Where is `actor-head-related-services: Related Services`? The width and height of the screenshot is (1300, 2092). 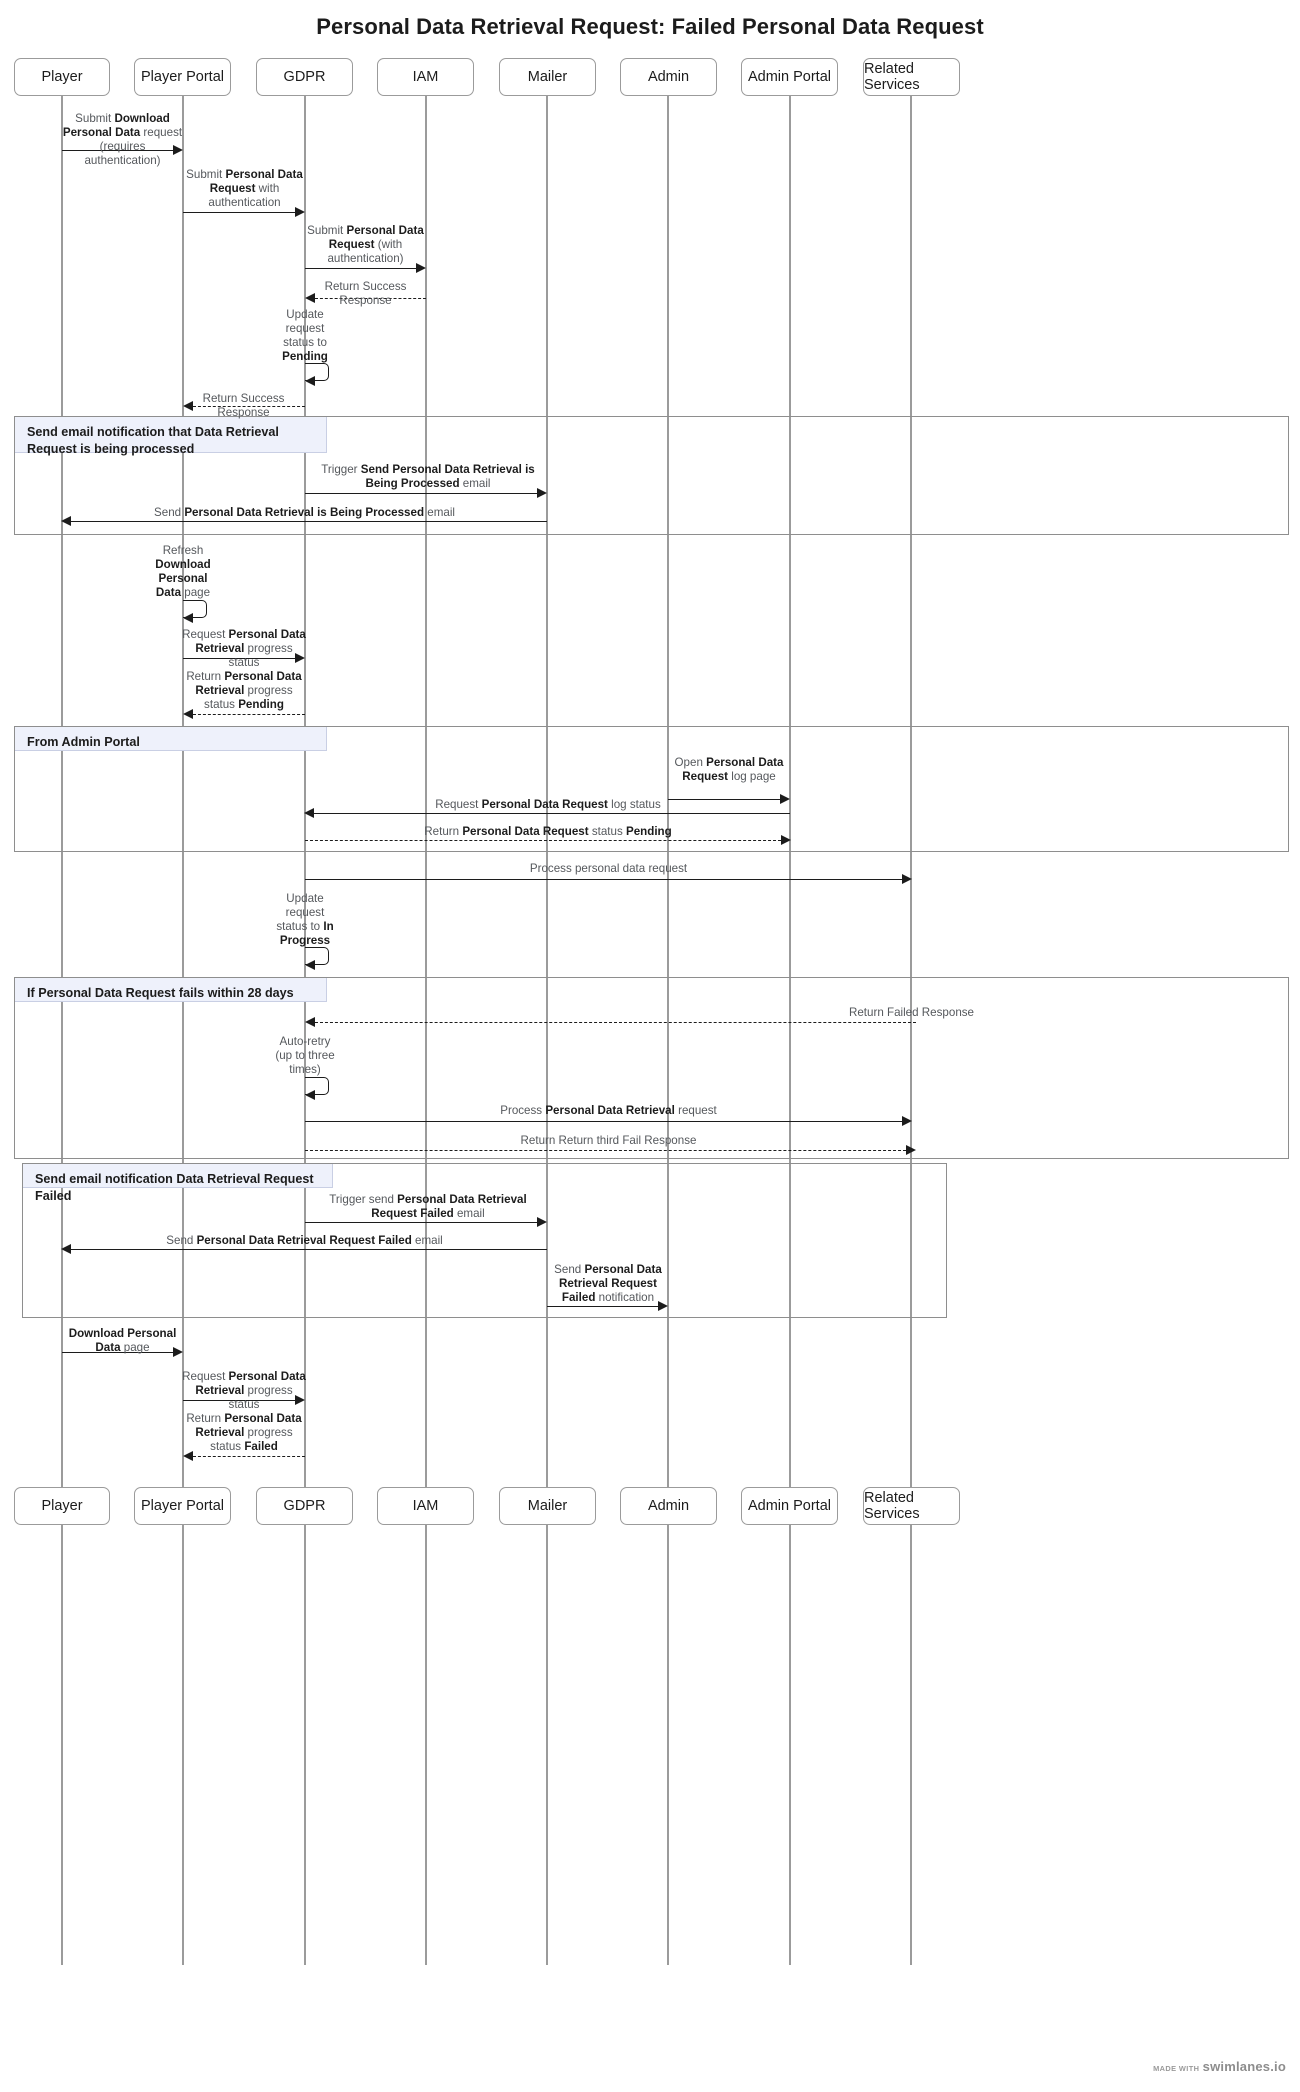 actor-head-related-services: Related Services is located at coordinates (911, 77).